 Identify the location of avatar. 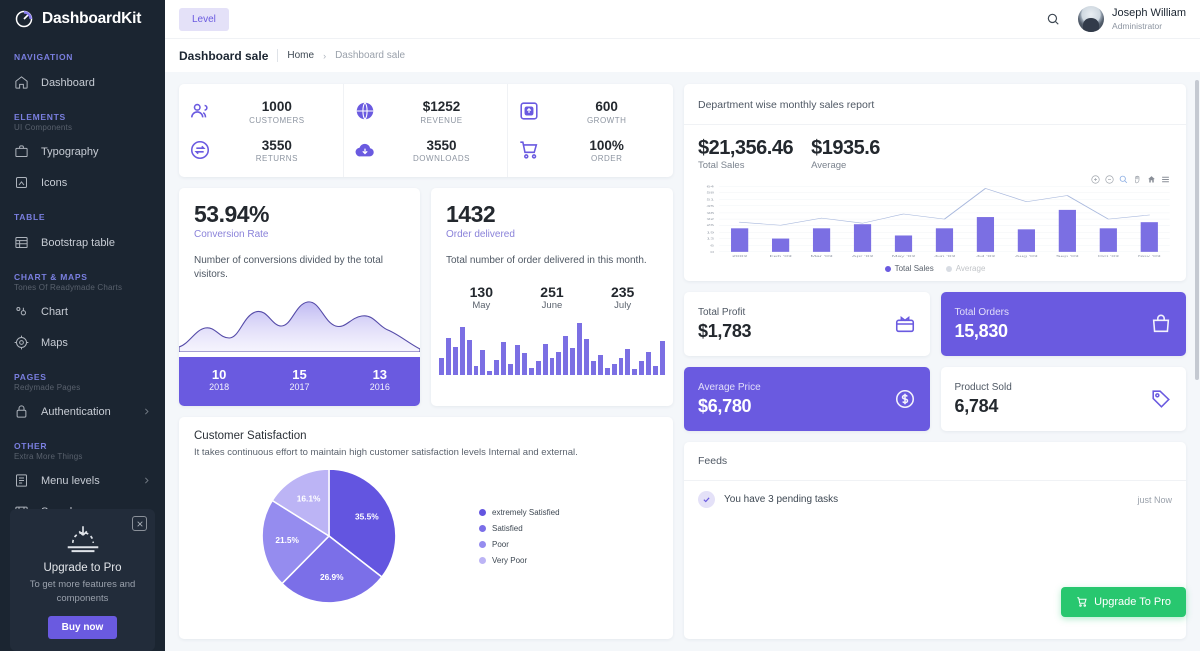
(1091, 19).